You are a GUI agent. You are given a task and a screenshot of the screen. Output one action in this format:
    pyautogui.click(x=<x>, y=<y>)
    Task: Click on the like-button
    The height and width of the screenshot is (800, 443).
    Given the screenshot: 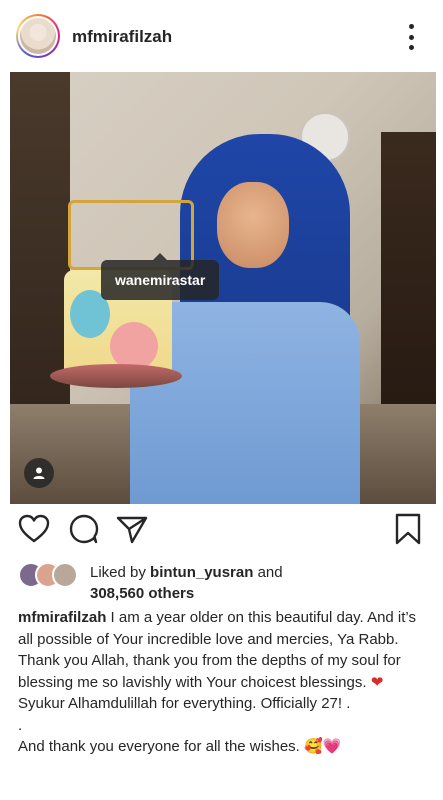 What is the action you would take?
    pyautogui.click(x=34, y=529)
    